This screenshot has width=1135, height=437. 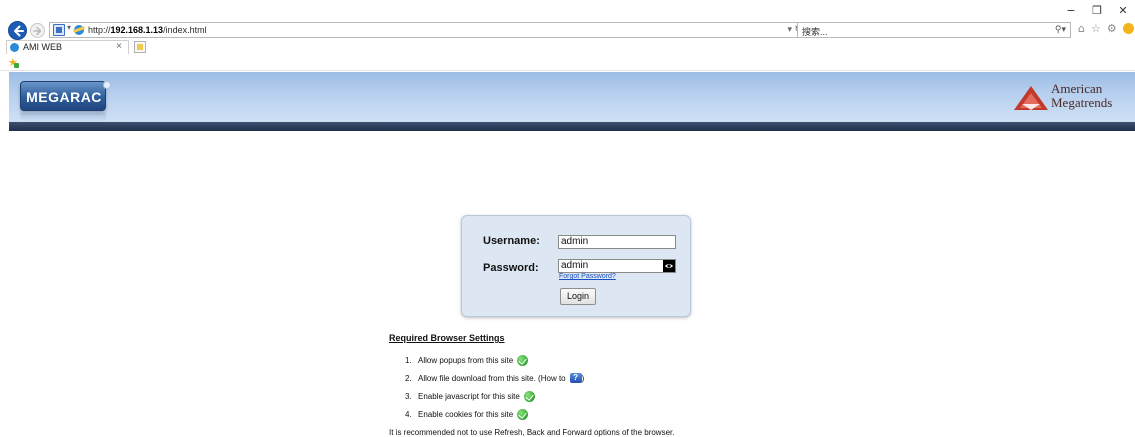 What do you see at coordinates (43, 47) in the screenshot?
I see `tab-title: AMI WEB` at bounding box center [43, 47].